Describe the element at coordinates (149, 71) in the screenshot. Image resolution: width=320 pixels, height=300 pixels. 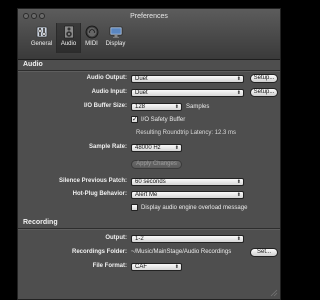
I see `audio-divider` at that location.